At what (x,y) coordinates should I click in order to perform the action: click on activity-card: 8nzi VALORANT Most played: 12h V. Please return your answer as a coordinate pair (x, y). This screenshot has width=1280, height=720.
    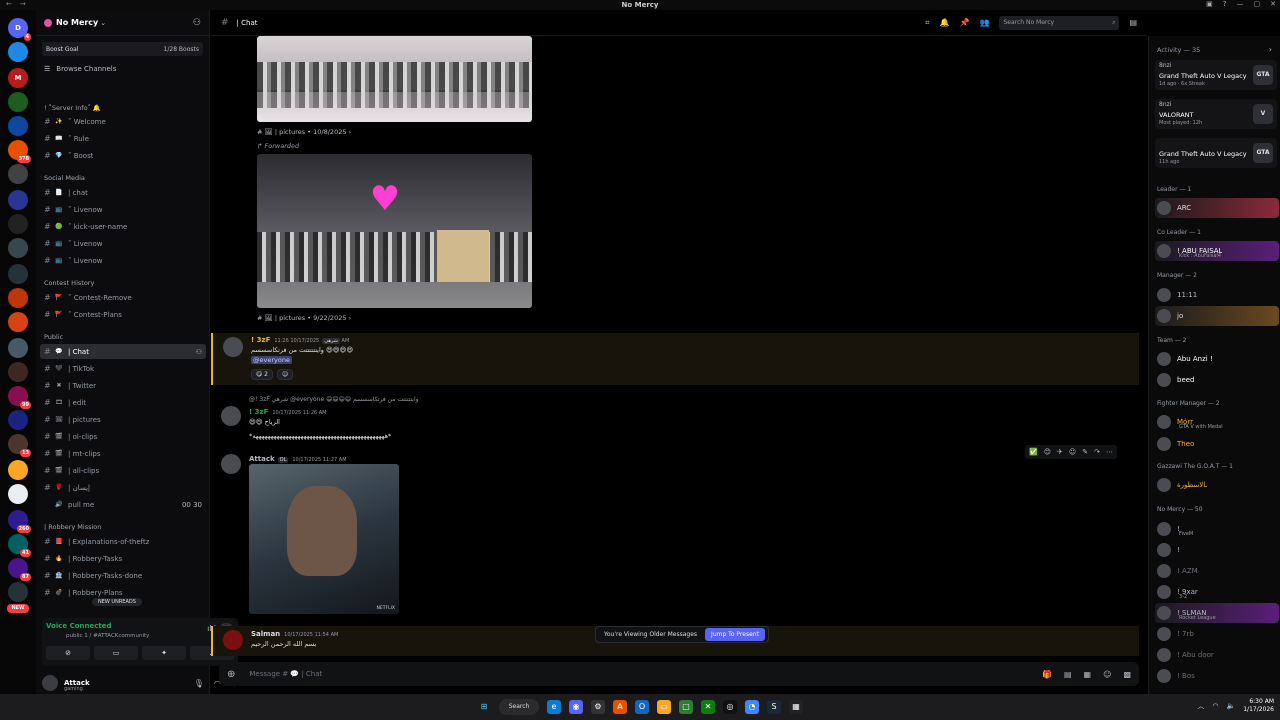
    Looking at the image, I should click on (1216, 114).